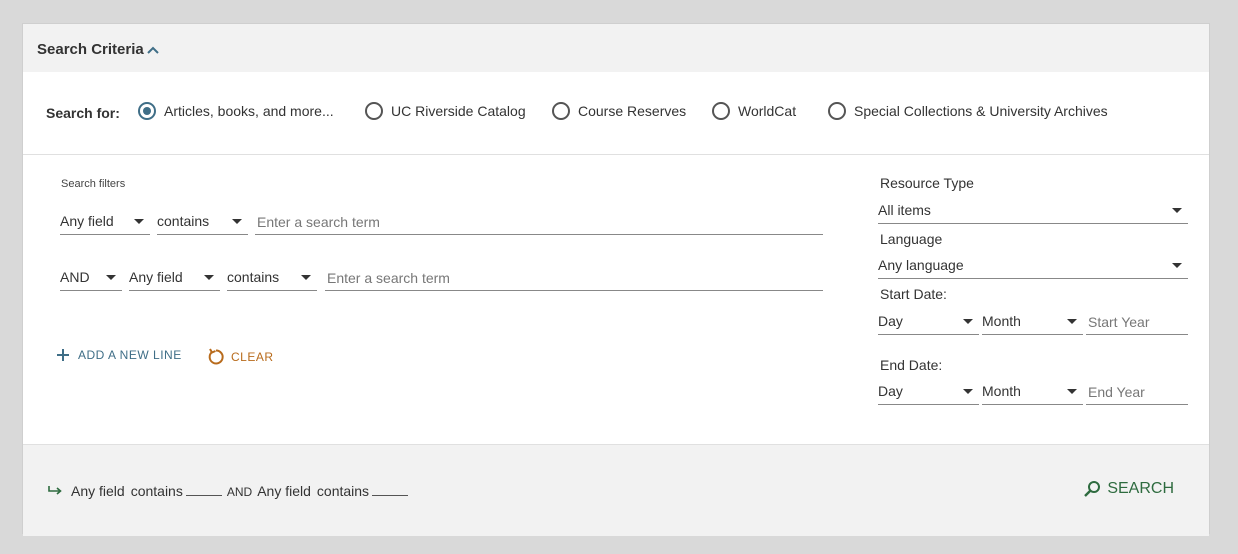 Image resolution: width=1238 pixels, height=554 pixels. I want to click on operator-select-2: contains, so click(272, 278).